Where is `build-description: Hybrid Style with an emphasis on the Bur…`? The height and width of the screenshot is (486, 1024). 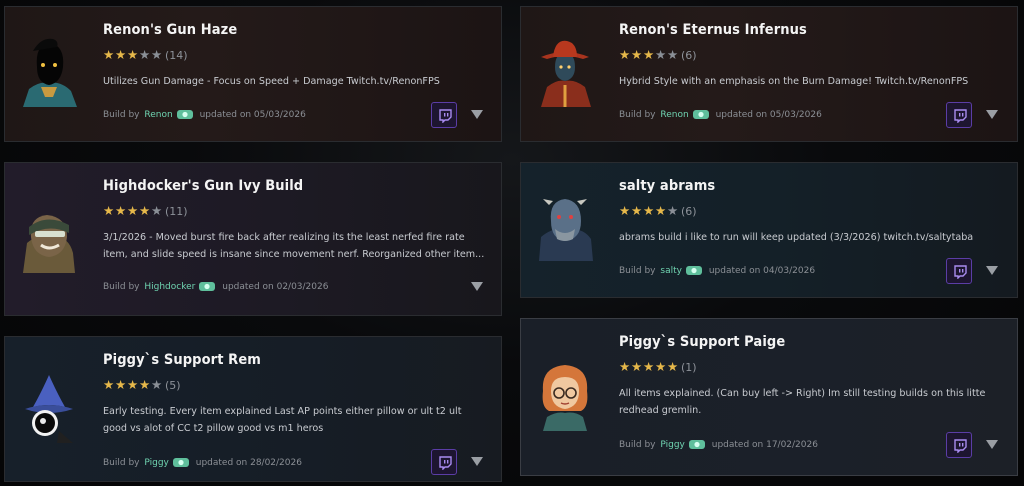 build-description: Hybrid Style with an emphasis on the Bur… is located at coordinates (794, 81).